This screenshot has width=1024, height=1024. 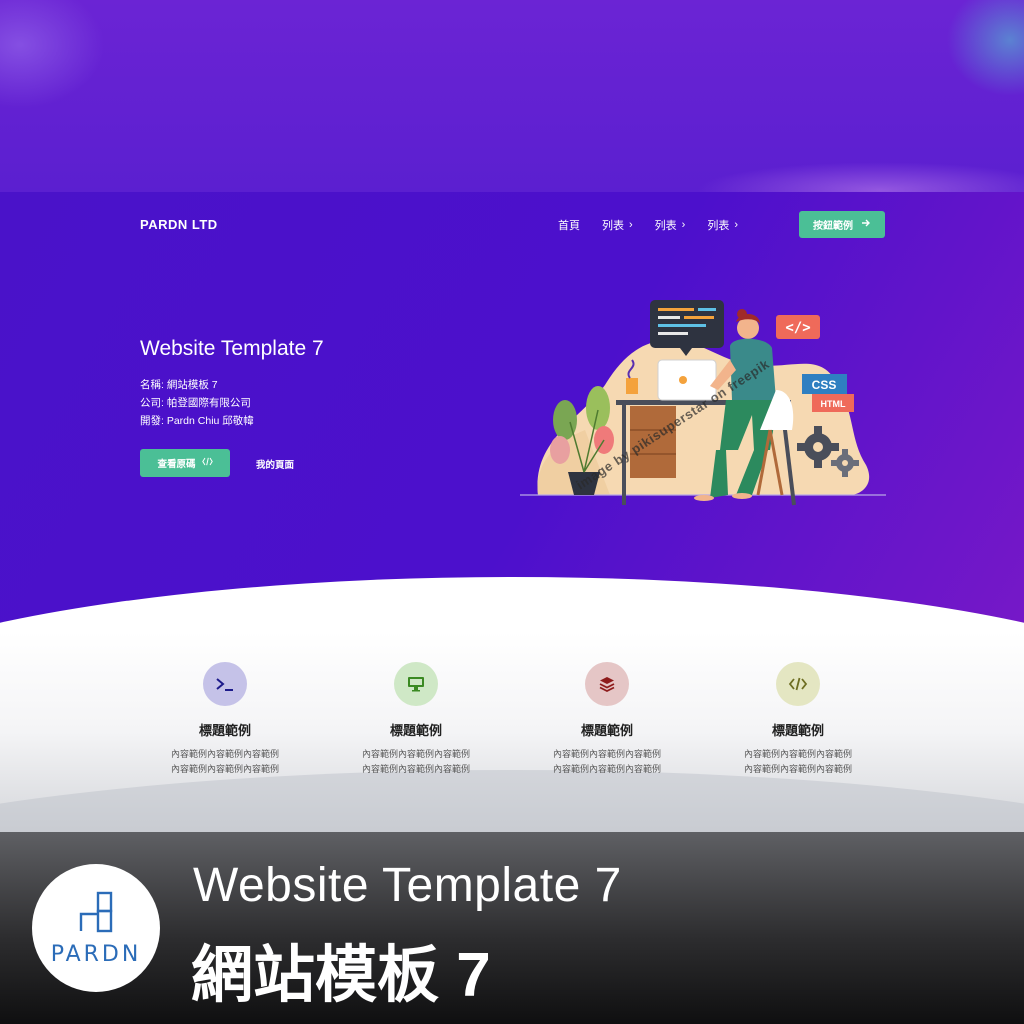 I want to click on nav-item-list-2: 列表 ›, so click(x=670, y=225).